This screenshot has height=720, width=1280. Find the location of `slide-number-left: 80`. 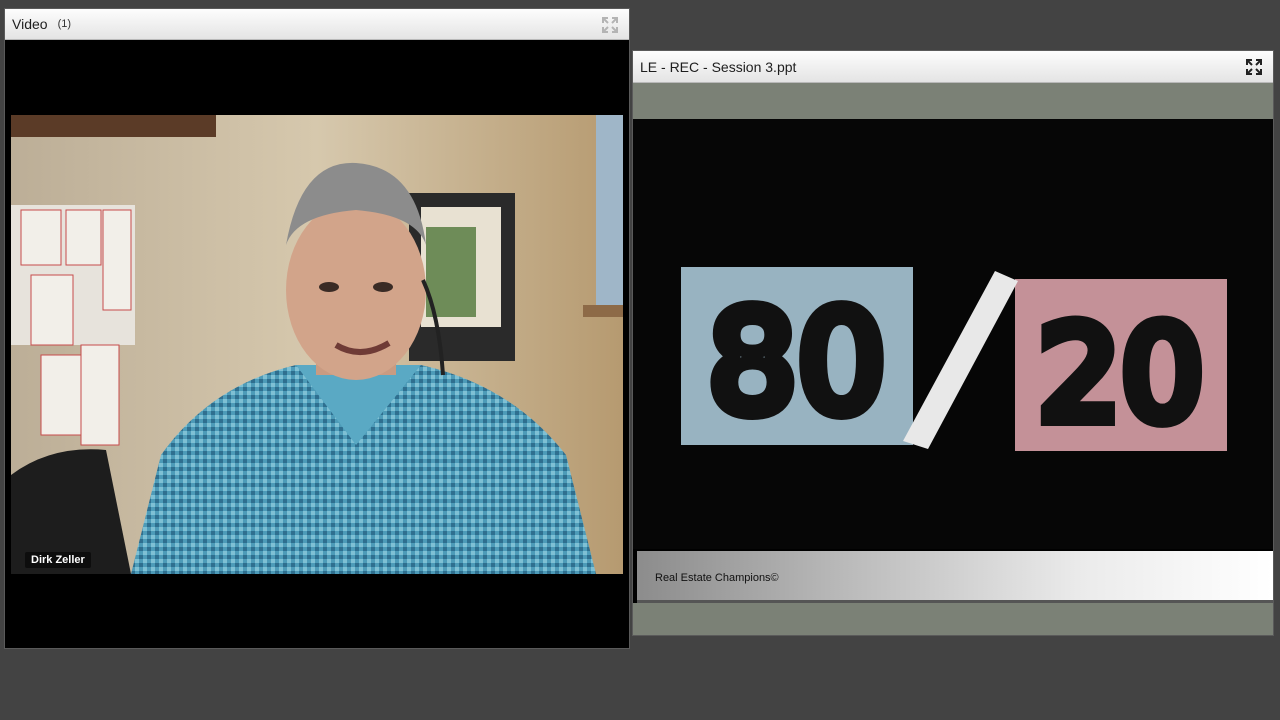

slide-number-left: 80 is located at coordinates (797, 363).